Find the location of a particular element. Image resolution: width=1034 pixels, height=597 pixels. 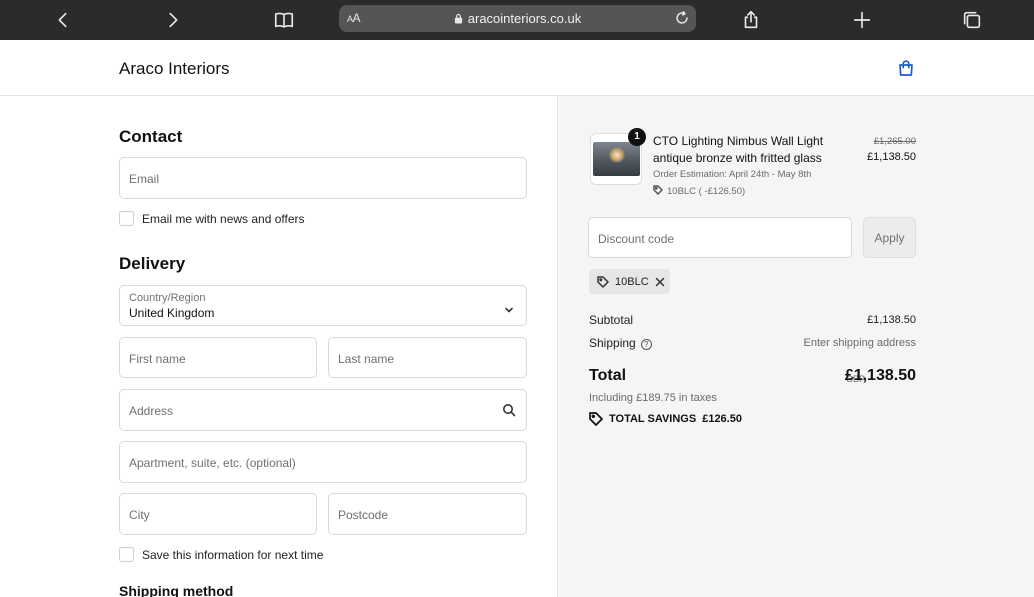

tabs-icon is located at coordinates (972, 20).